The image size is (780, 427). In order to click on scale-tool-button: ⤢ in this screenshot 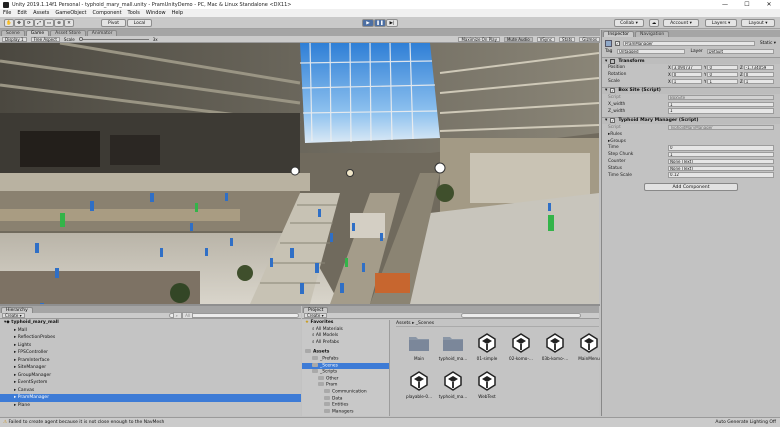, I will do `click(39, 23)`.